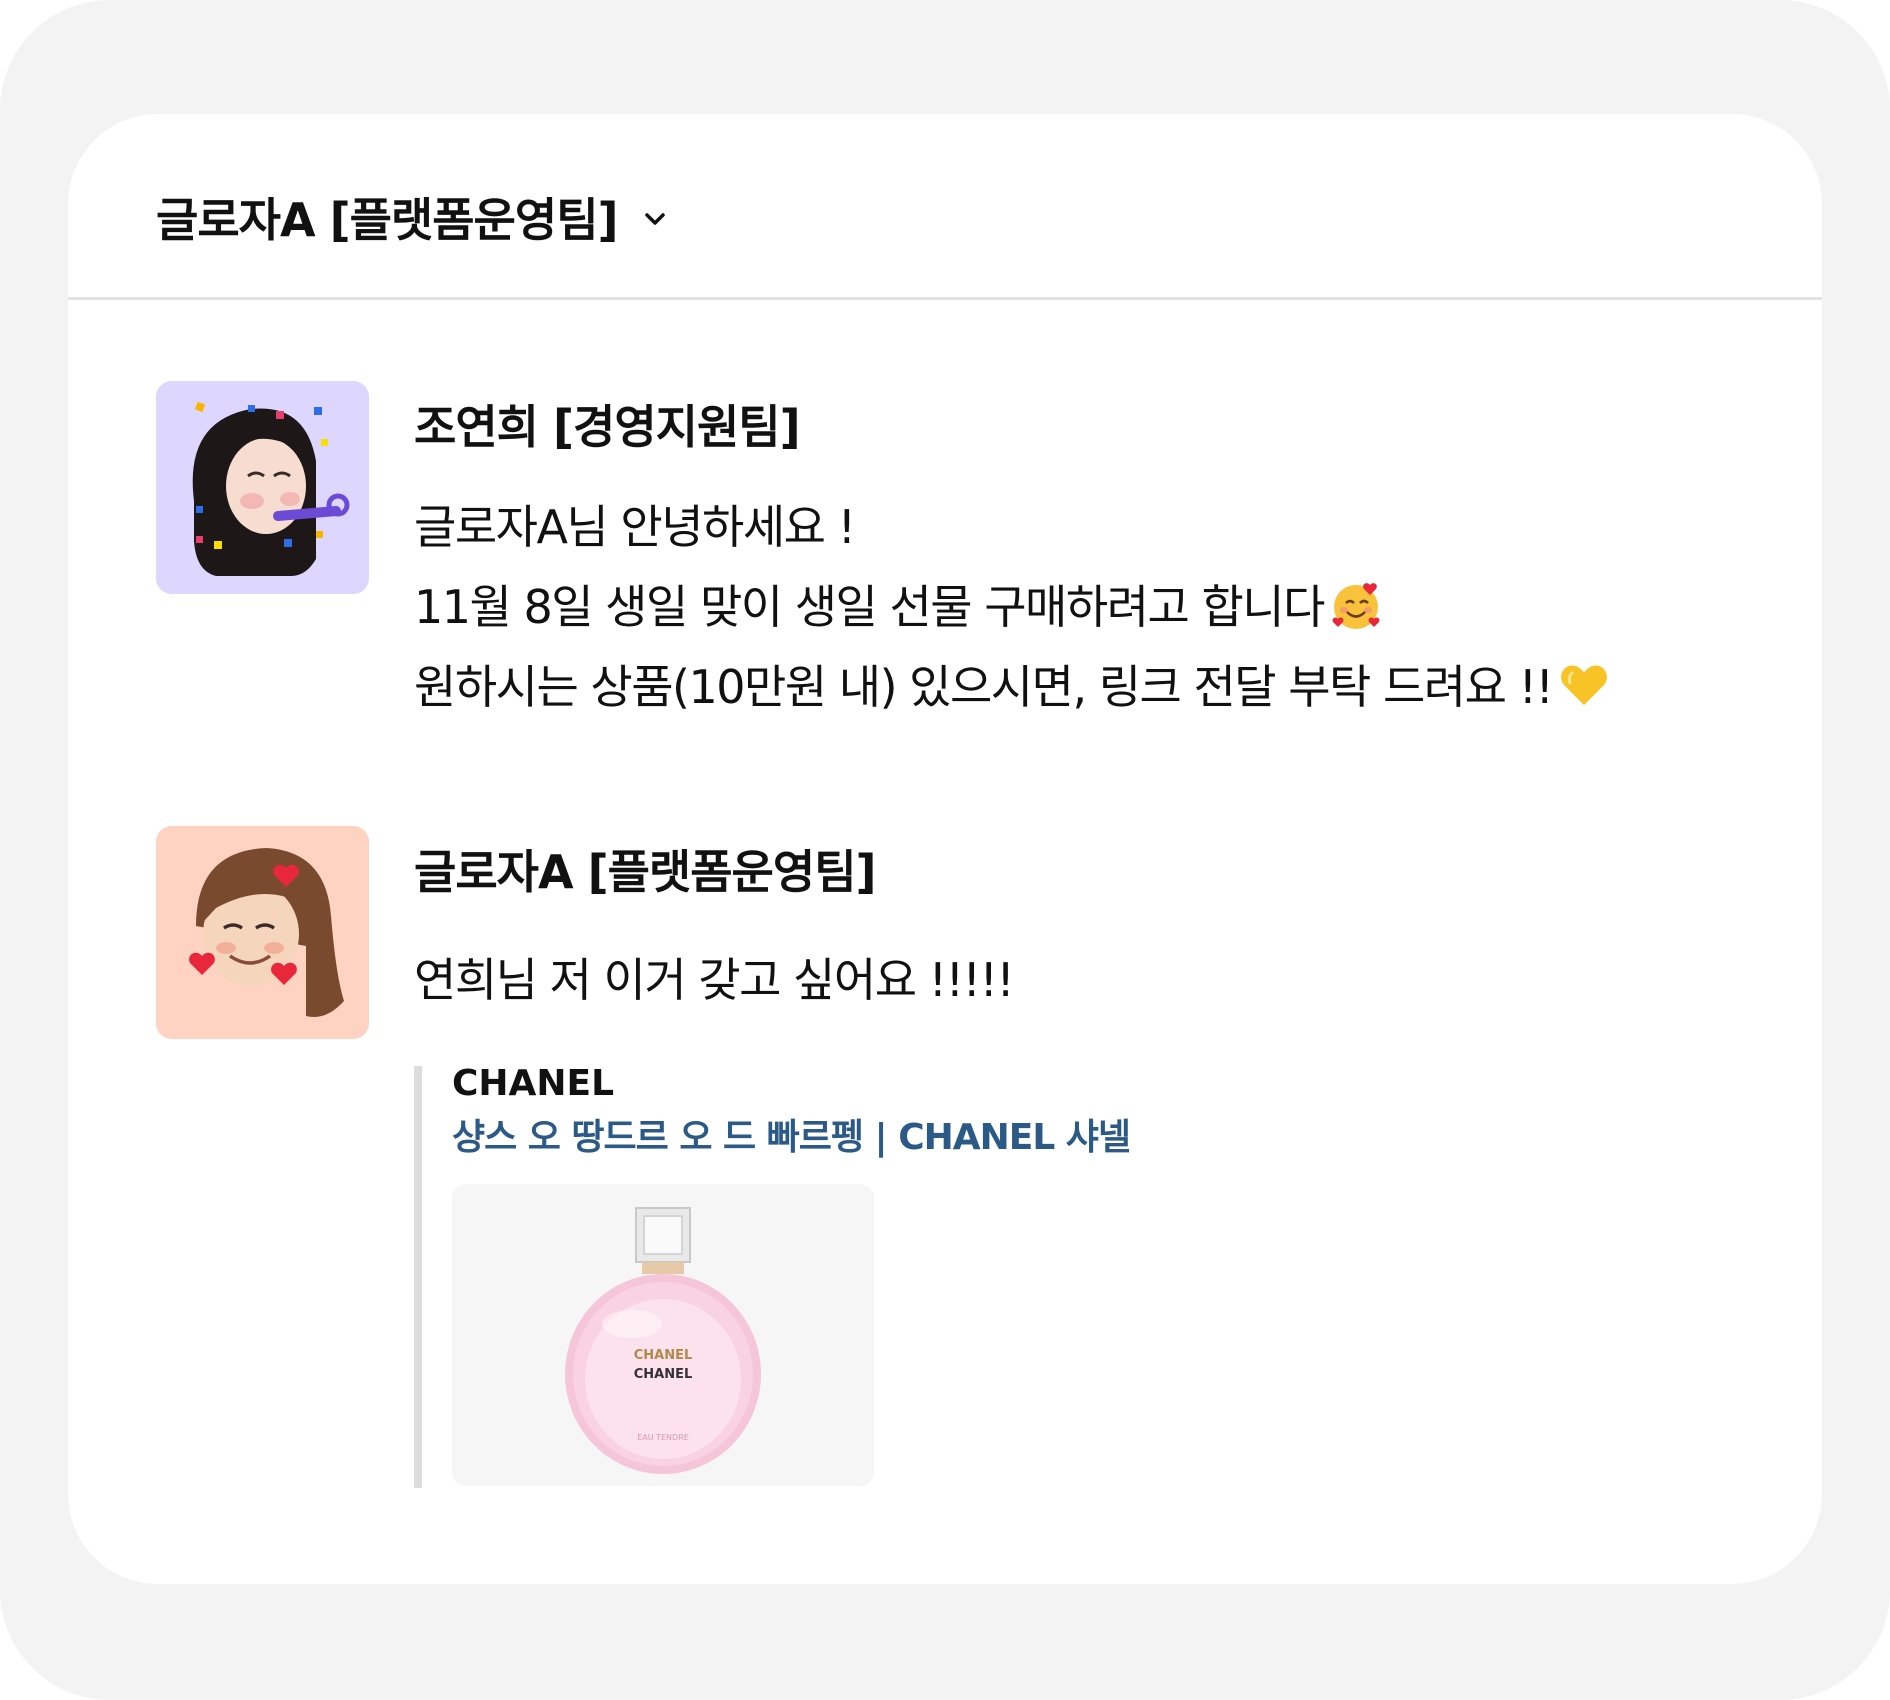  What do you see at coordinates (635, 527) in the screenshot?
I see `message-line: 글로자A님 안녕하세요 !` at bounding box center [635, 527].